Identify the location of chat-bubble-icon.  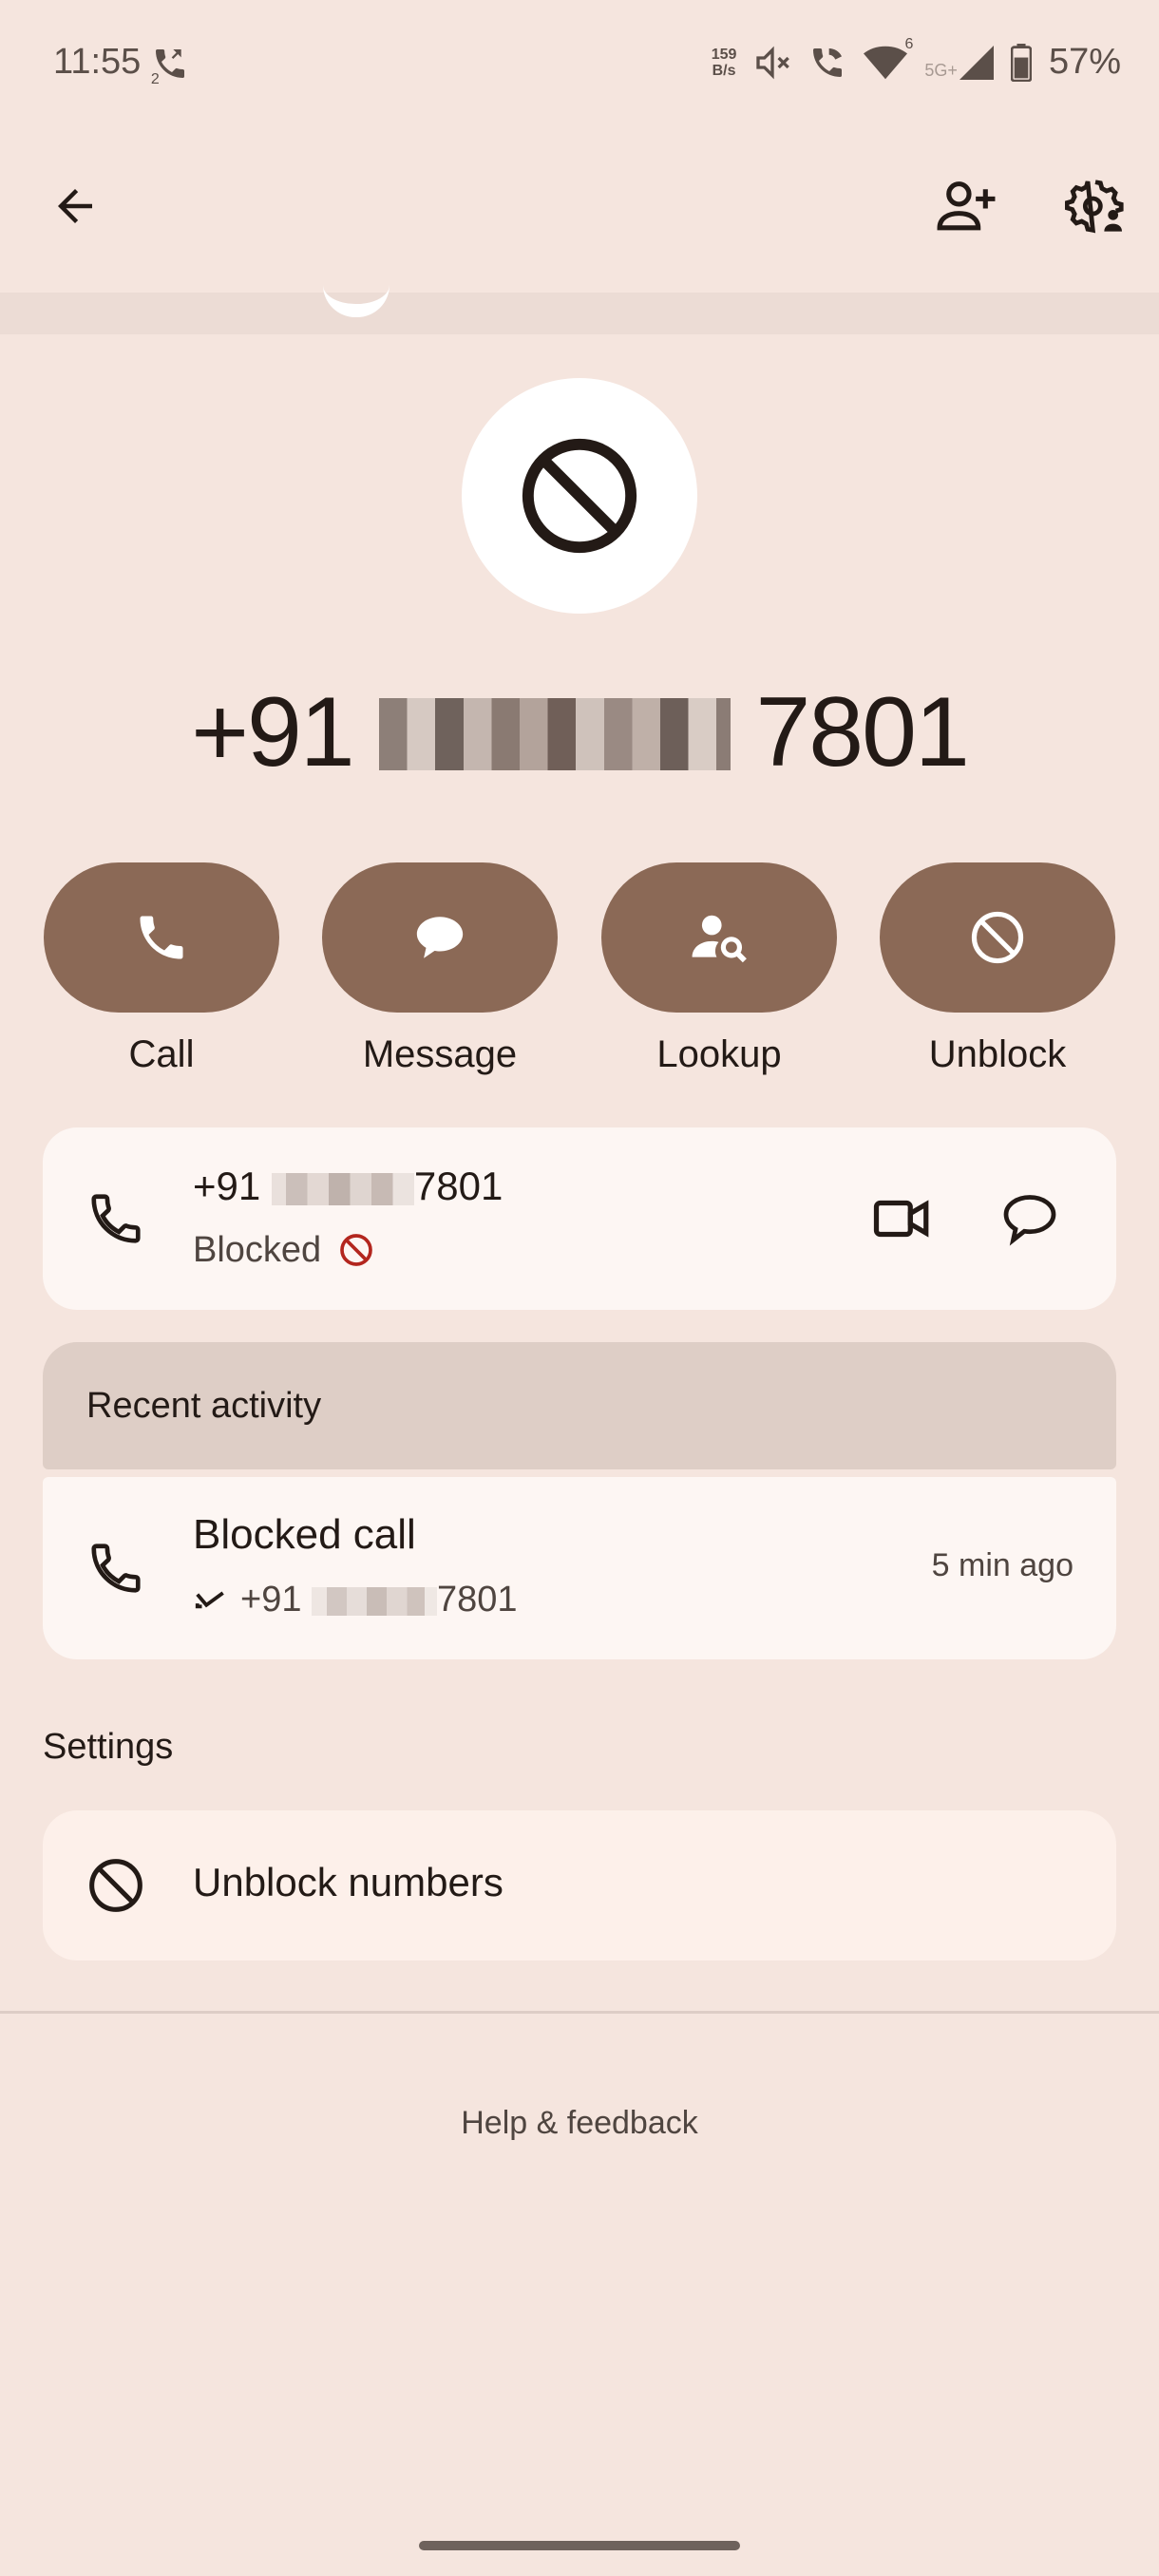
(1029, 1220).